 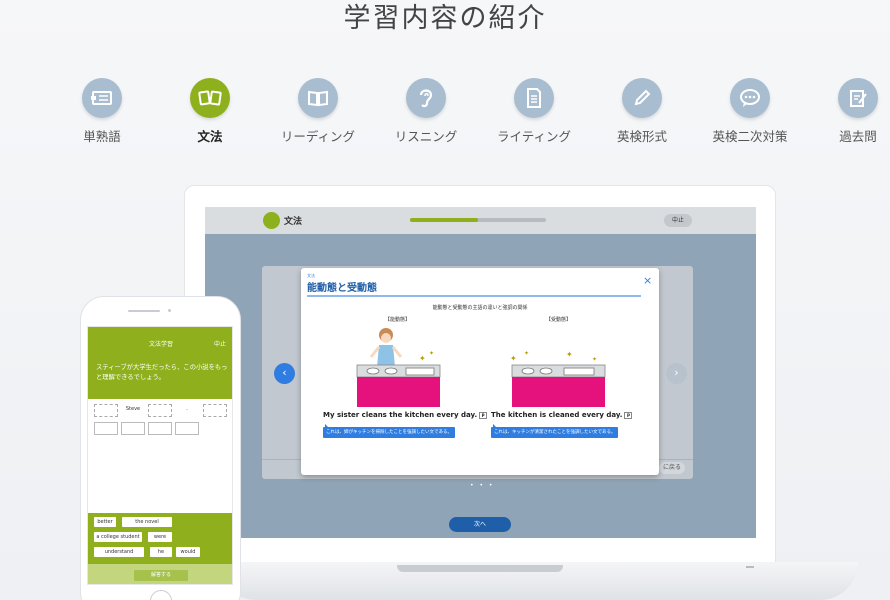 What do you see at coordinates (293, 222) in the screenshot?
I see `app-title: 文法` at bounding box center [293, 222].